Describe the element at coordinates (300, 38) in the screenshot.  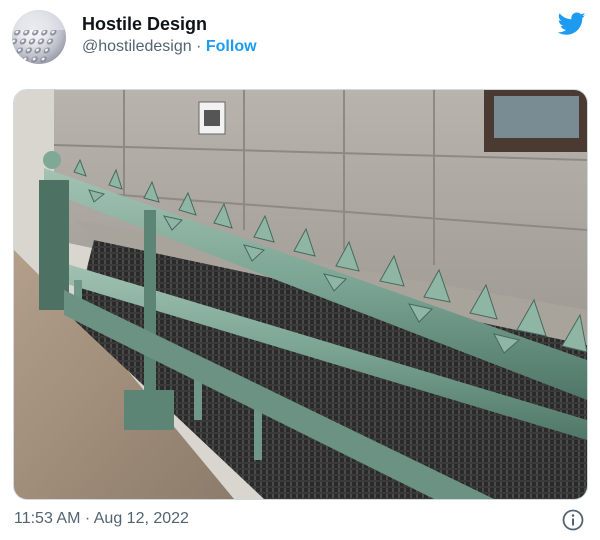
I see `tweet-header: Hostile Design @hostiledesign · Follow` at that location.